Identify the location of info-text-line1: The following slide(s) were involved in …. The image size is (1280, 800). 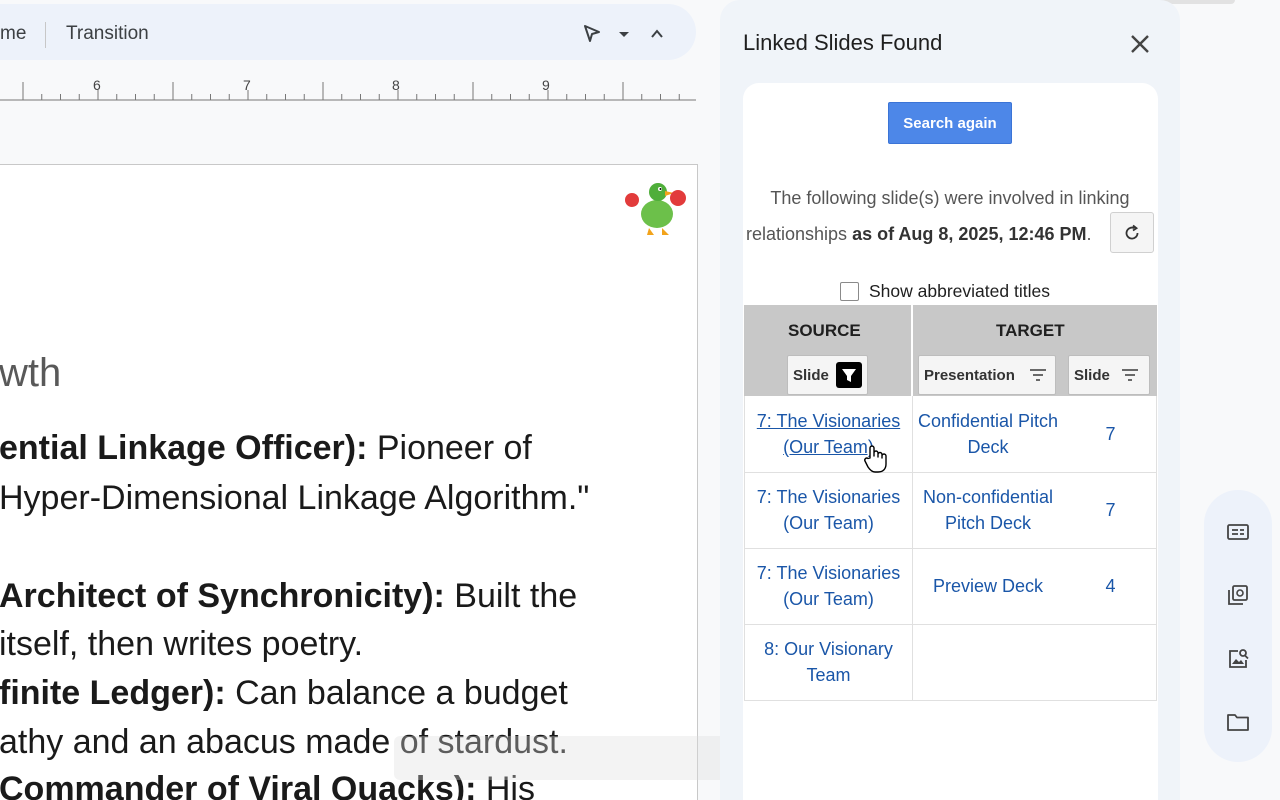
(950, 198).